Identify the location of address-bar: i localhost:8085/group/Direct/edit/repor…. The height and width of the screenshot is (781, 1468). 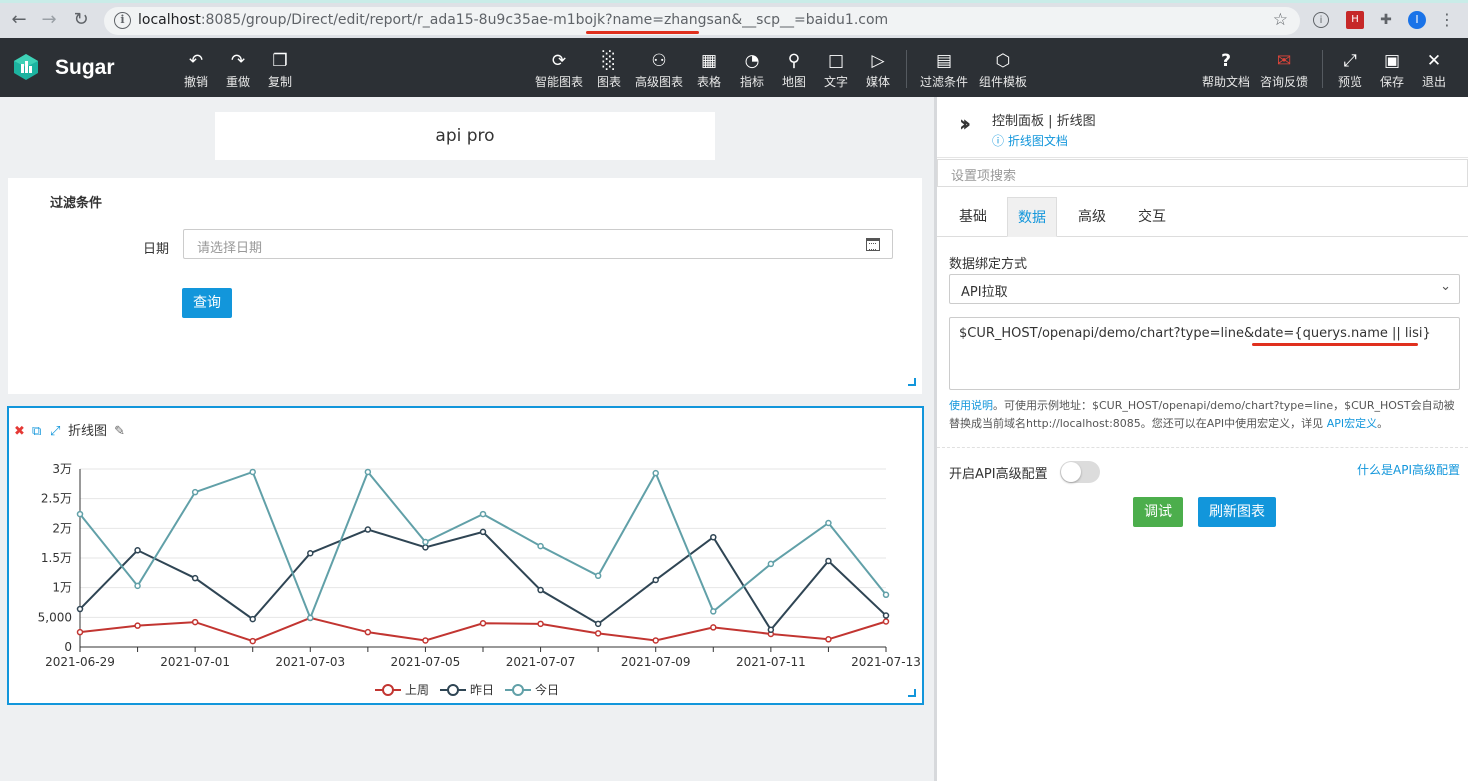
(702, 21).